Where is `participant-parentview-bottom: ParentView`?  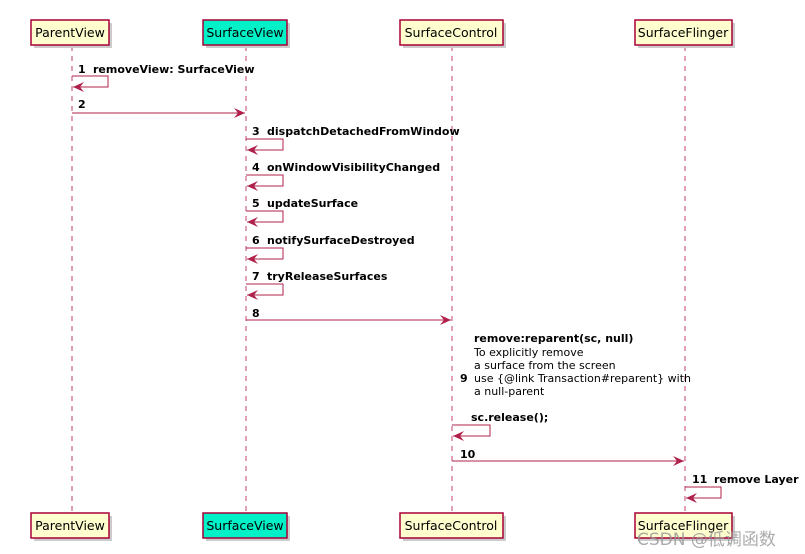 participant-parentview-bottom: ParentView is located at coordinates (71, 526).